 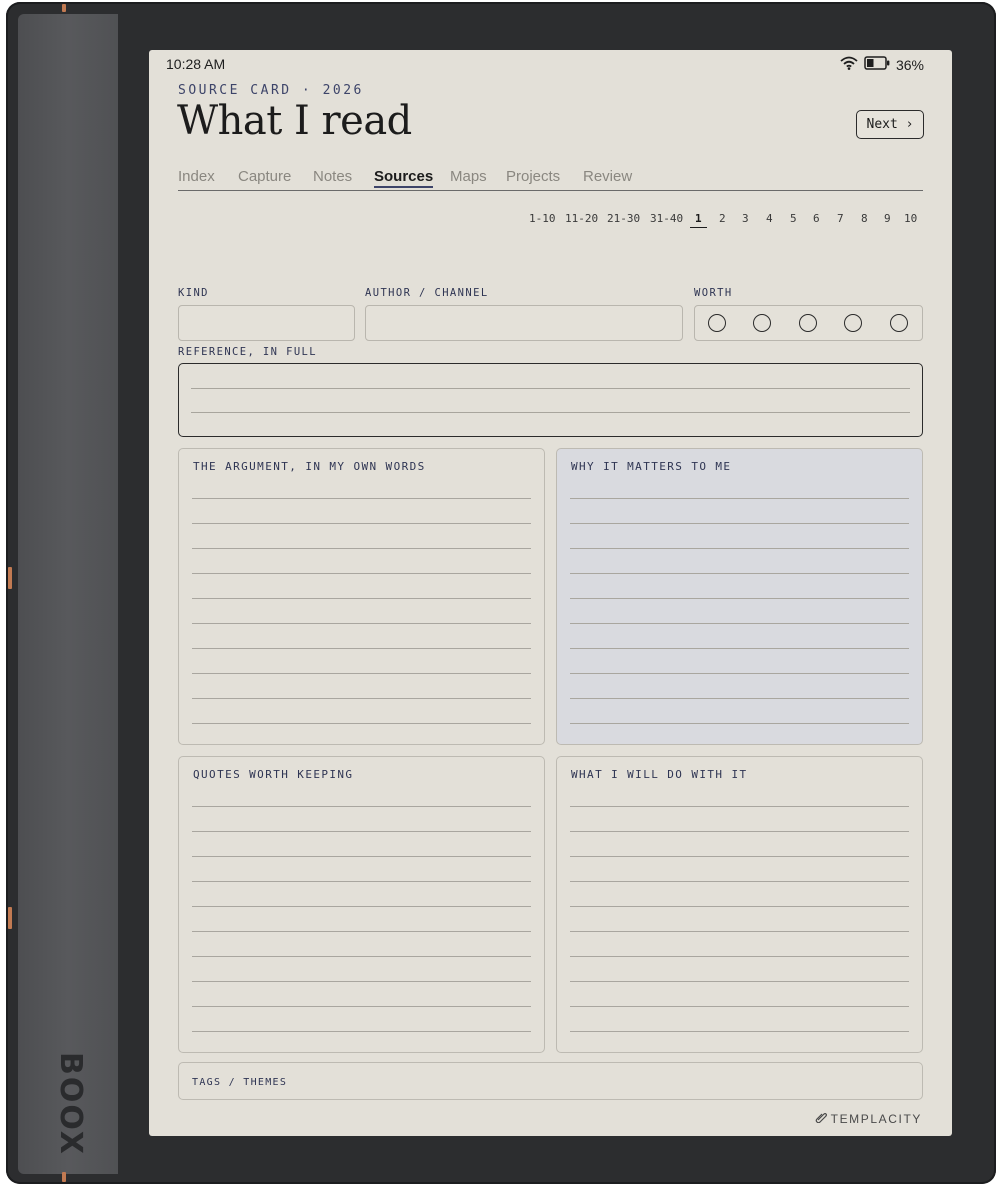 What do you see at coordinates (666, 218) in the screenshot?
I see `page-range-link: 31-40` at bounding box center [666, 218].